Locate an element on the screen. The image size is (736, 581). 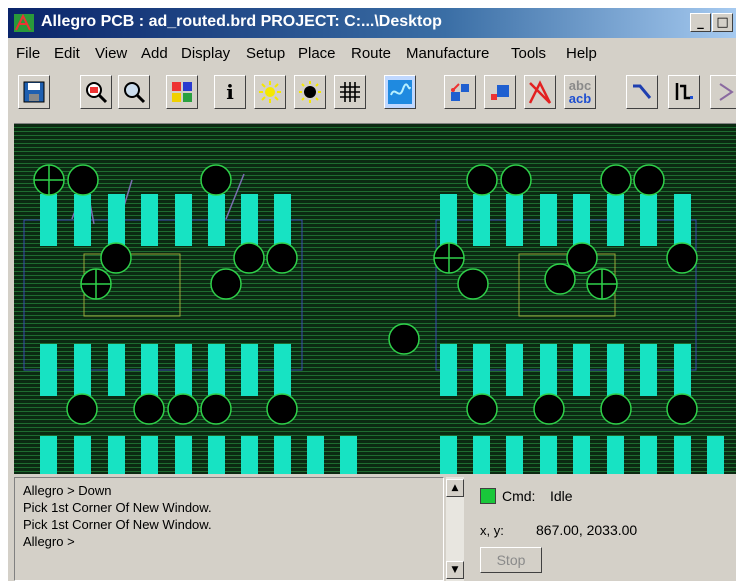
info-button: i is located at coordinates (230, 92).